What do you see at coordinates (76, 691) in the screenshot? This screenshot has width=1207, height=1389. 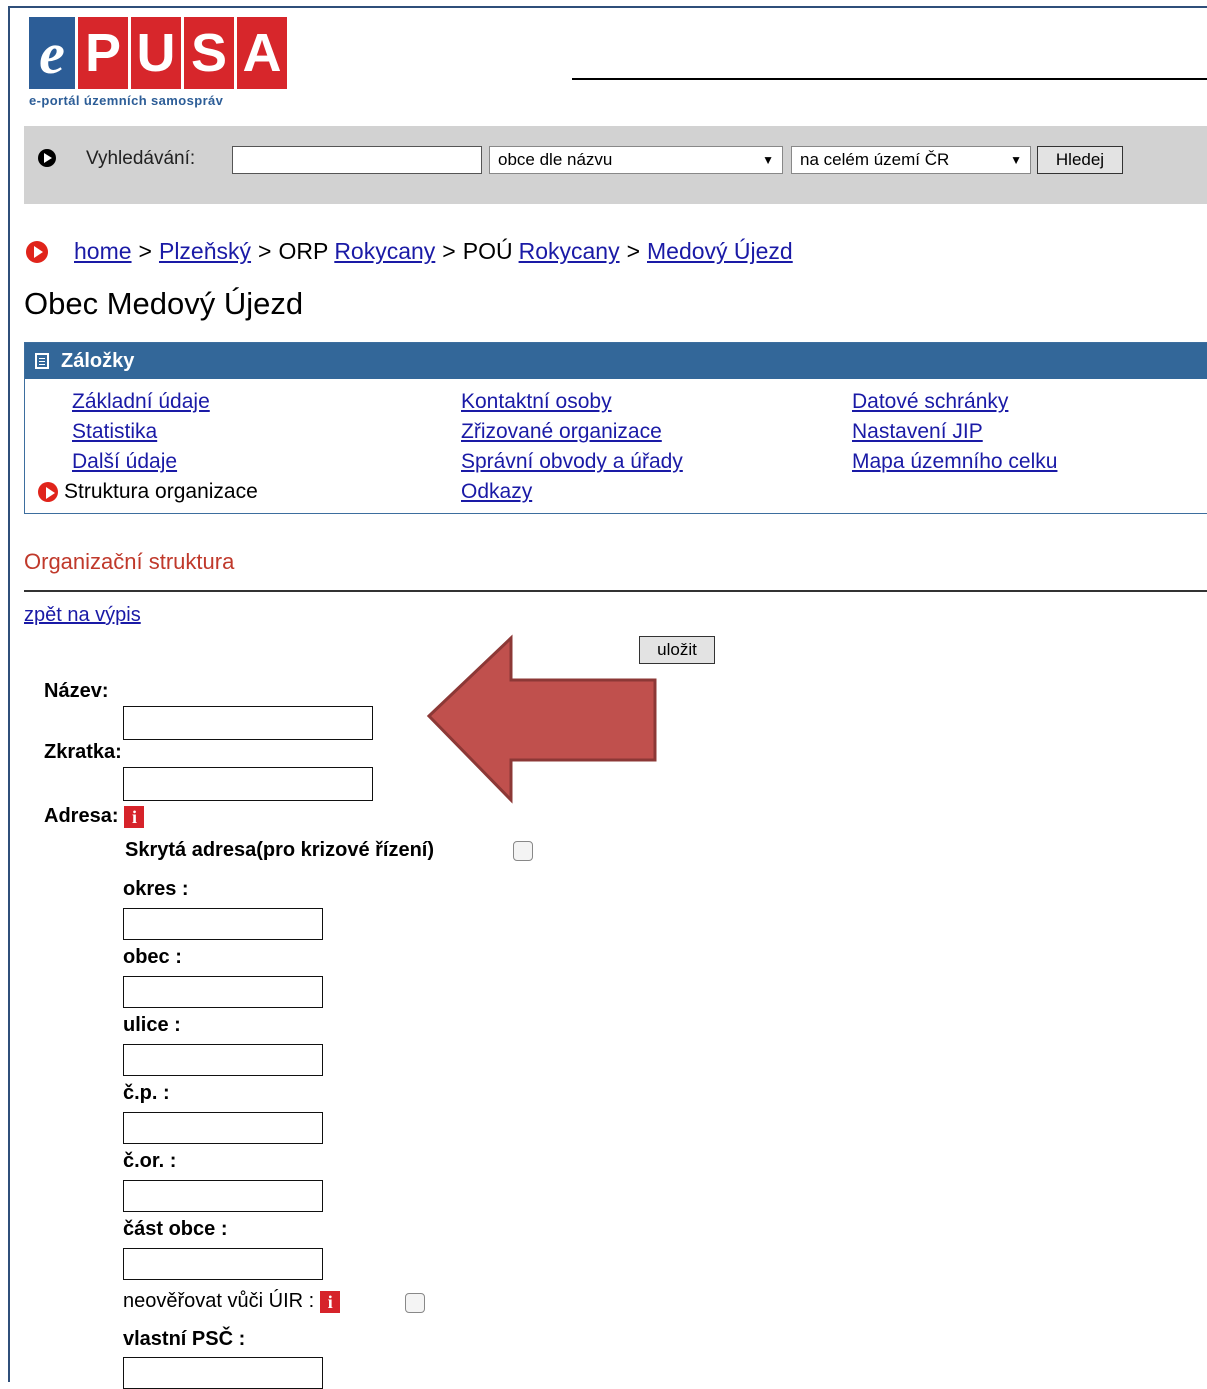 I see `name-label: Název:` at bounding box center [76, 691].